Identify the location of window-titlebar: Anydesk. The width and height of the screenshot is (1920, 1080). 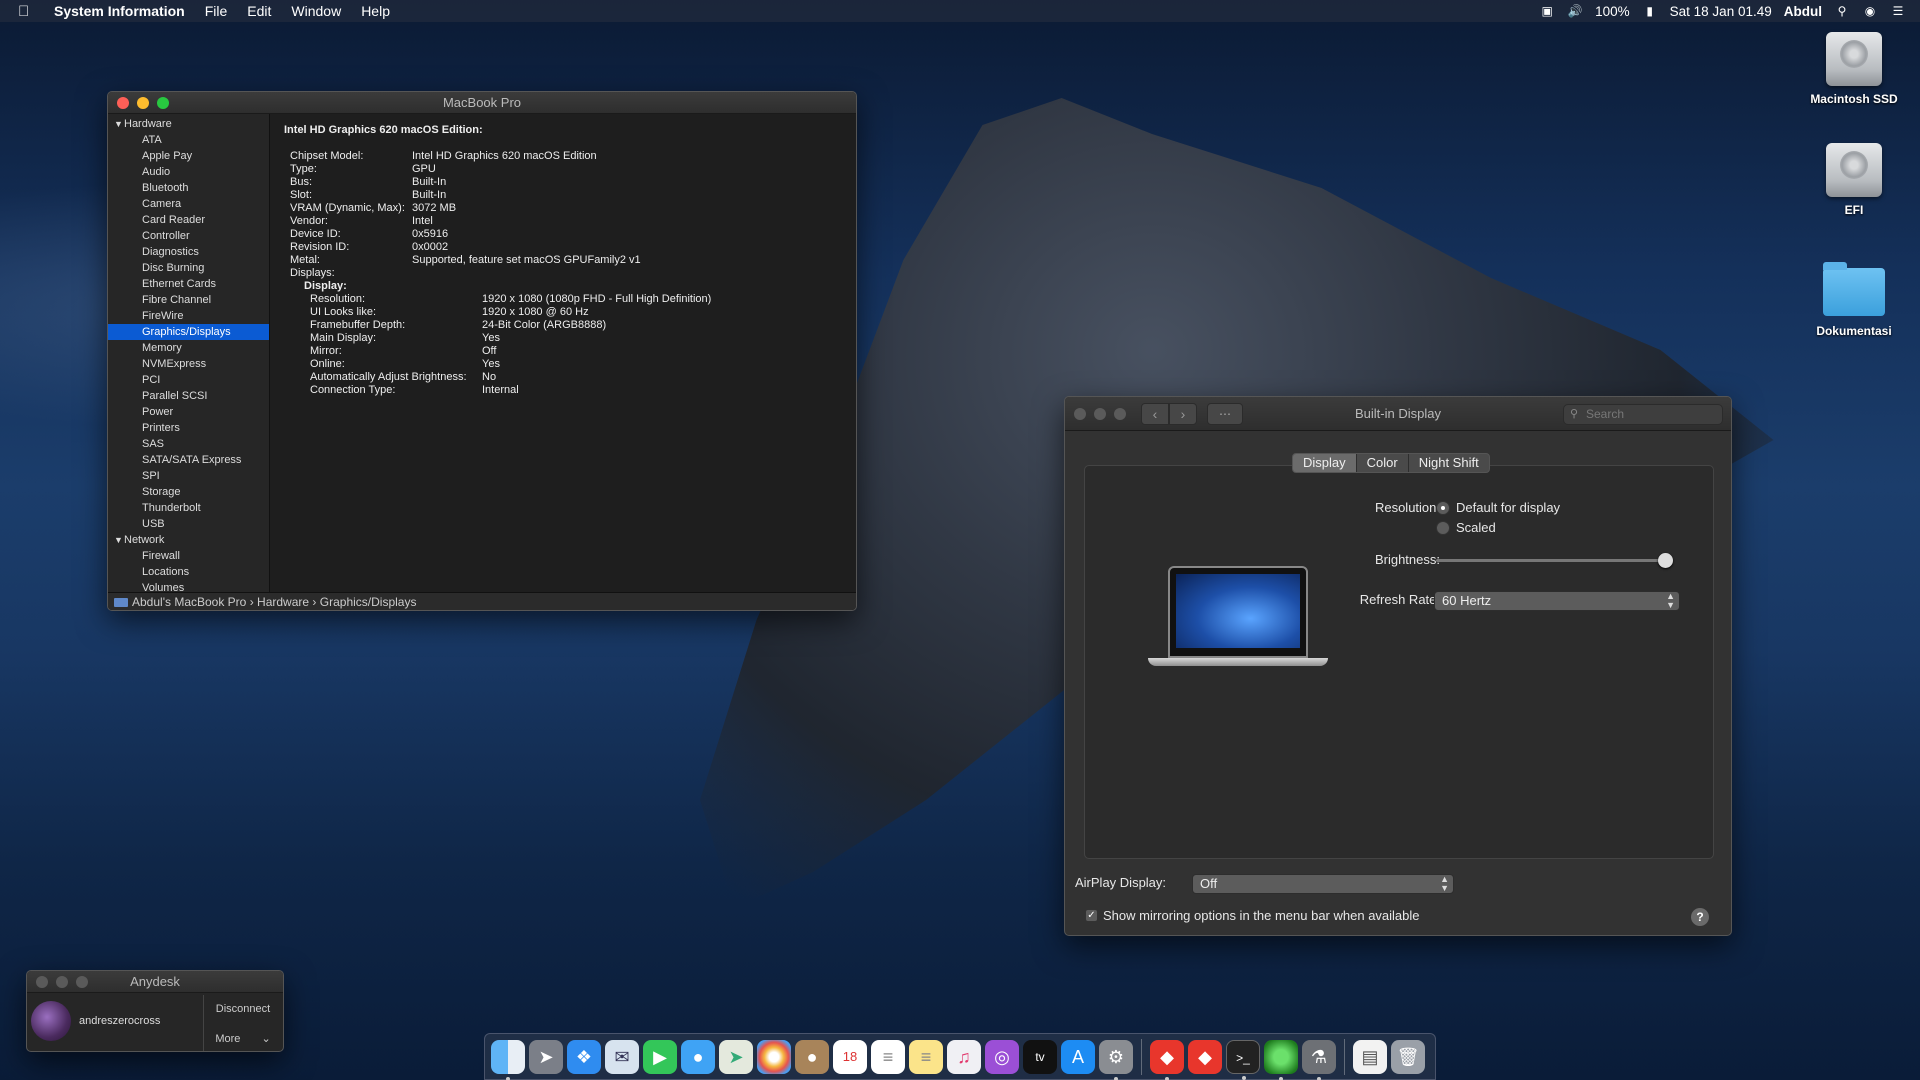
(155, 982).